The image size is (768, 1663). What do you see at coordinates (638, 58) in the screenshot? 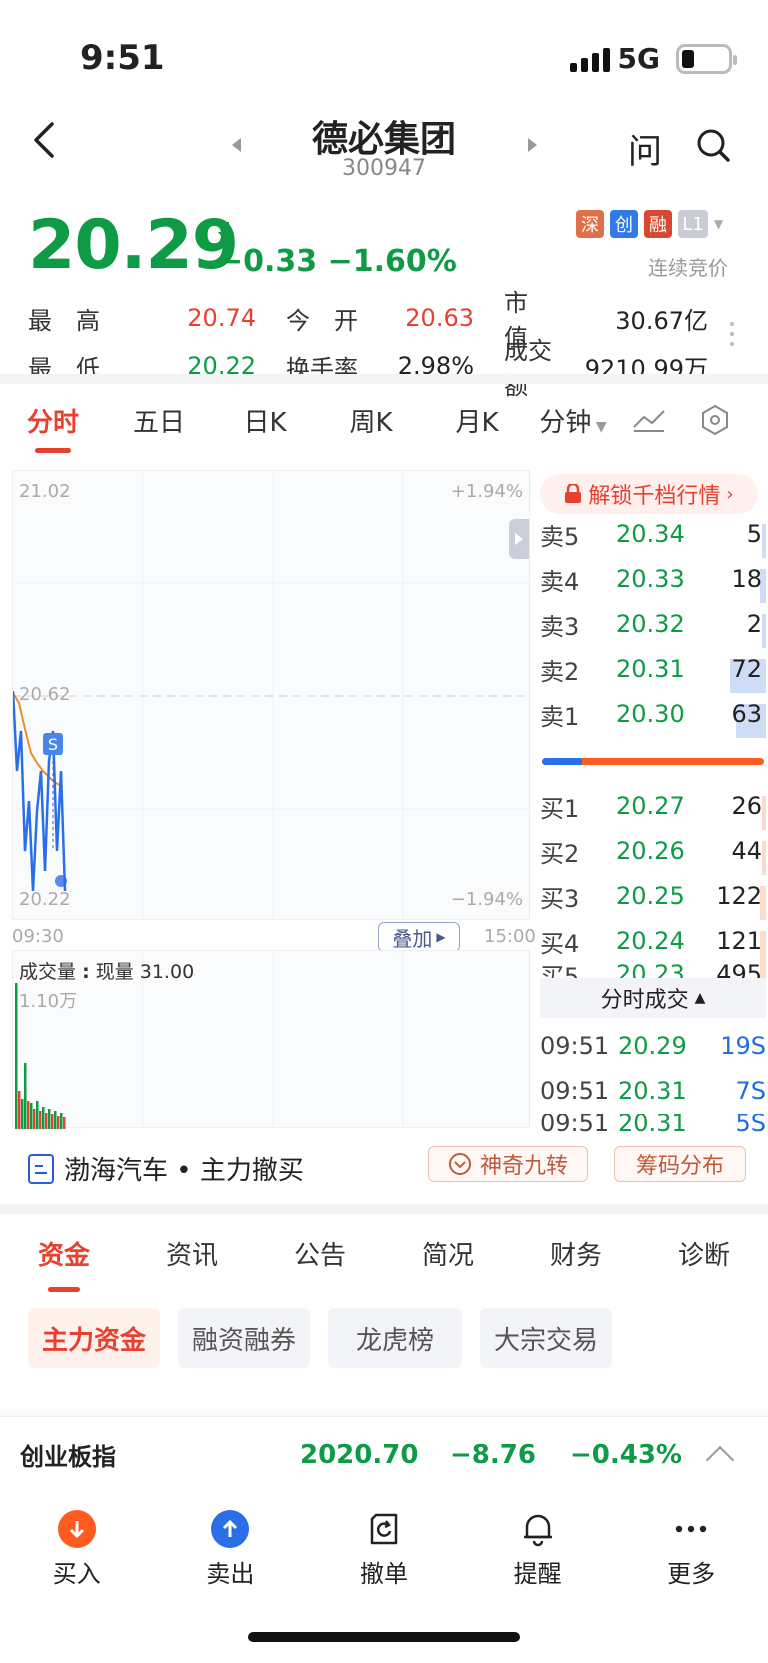
I see `network-type: 5G` at bounding box center [638, 58].